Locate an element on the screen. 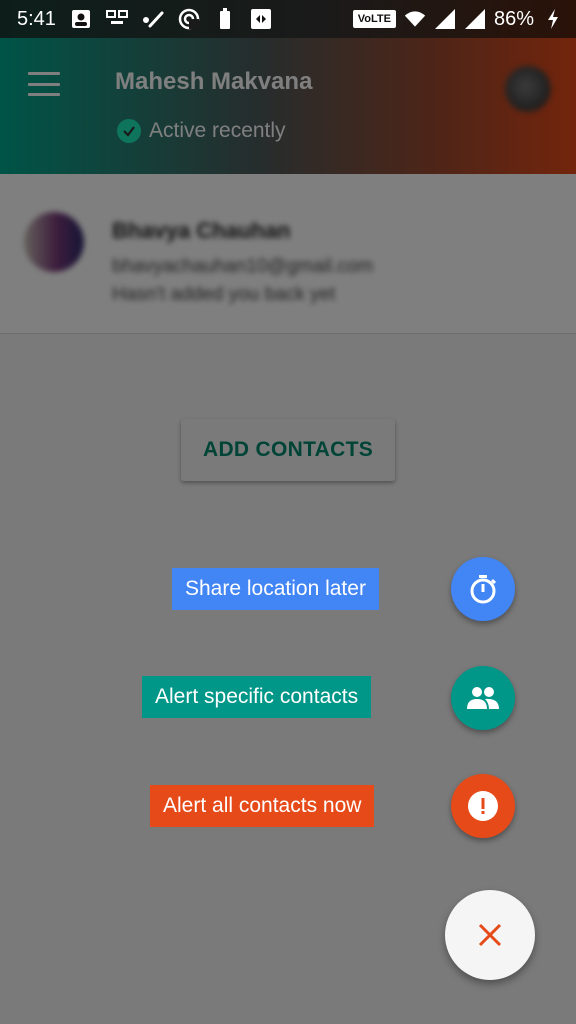  share-later-label: Share location later is located at coordinates (275, 589).